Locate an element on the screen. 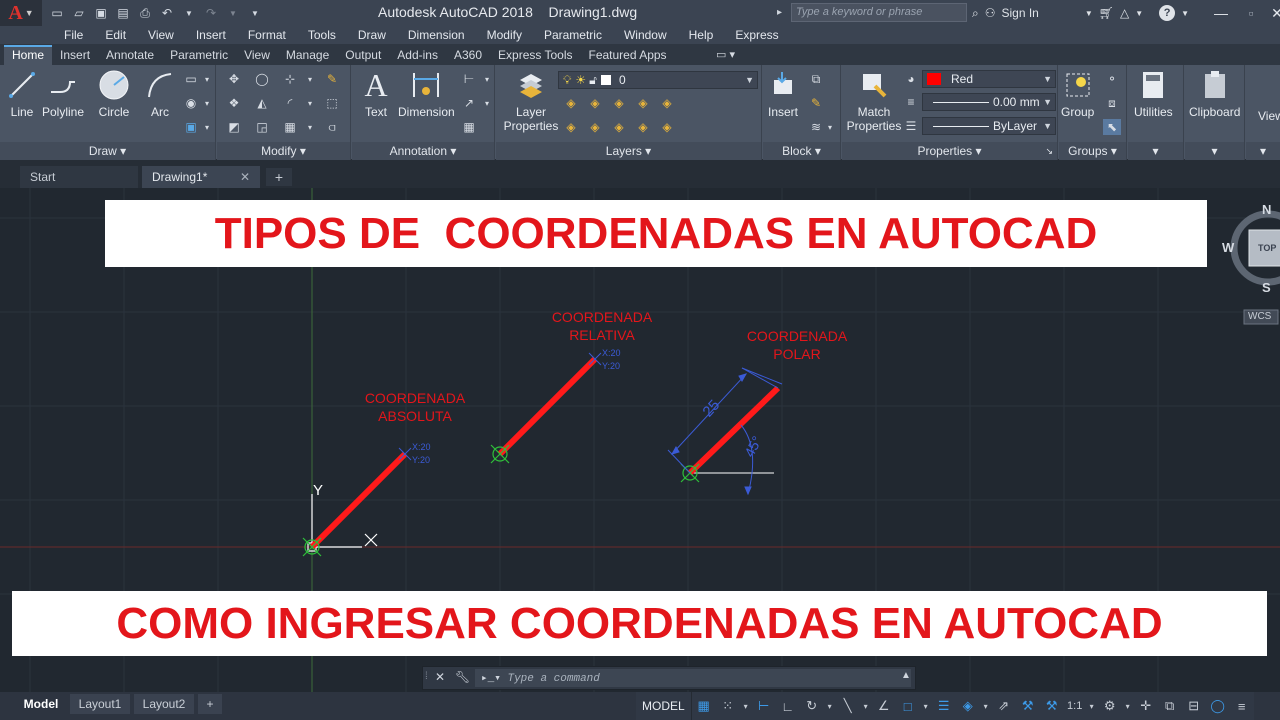 The height and width of the screenshot is (720, 1280). redo-dropdown-icon: ▼ is located at coordinates (233, 13).